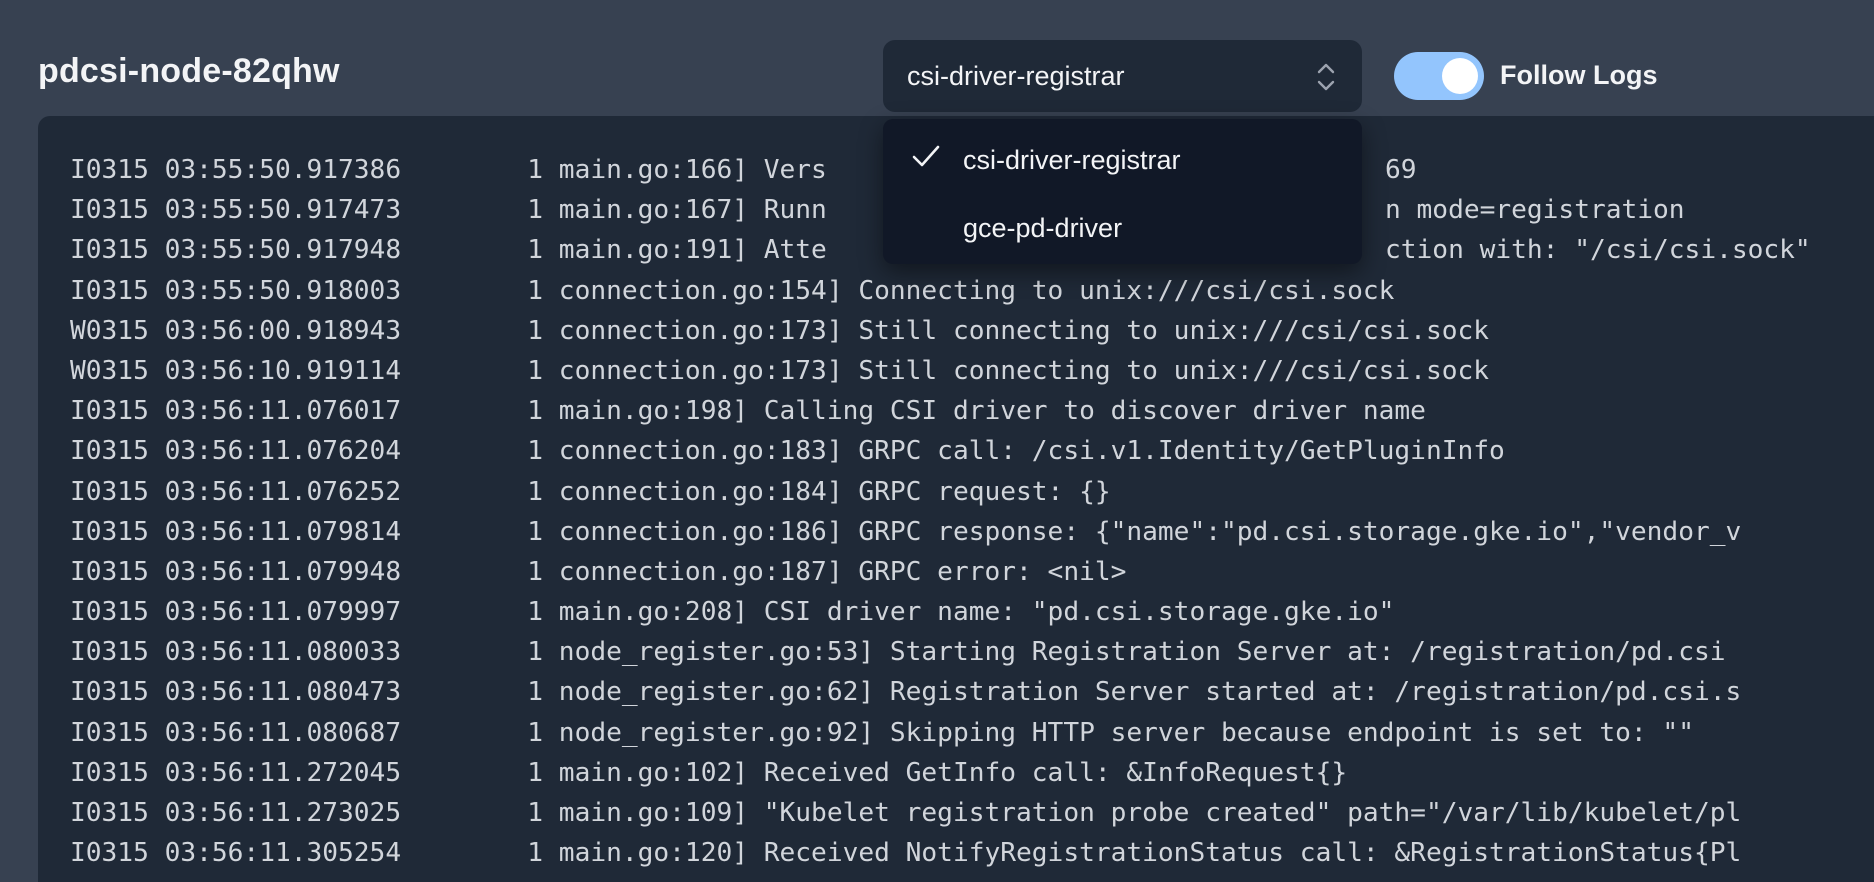 This screenshot has width=1874, height=882. Describe the element at coordinates (692, 210) in the screenshot. I see `log-message: main.go:167] Runn` at that location.